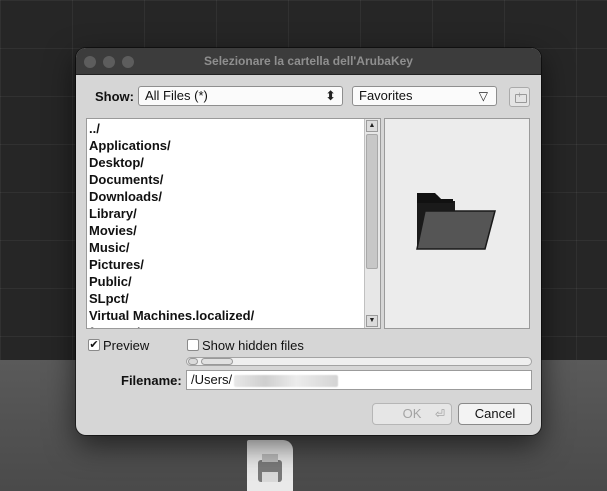  What do you see at coordinates (359, 380) in the screenshot?
I see `filename-input: /Users/` at bounding box center [359, 380].